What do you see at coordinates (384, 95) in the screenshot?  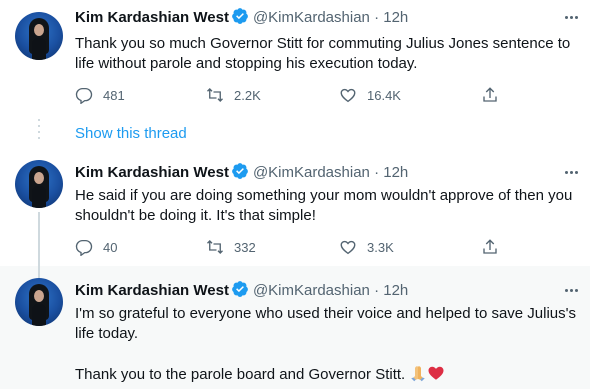 I see `like-count: 16.4K` at bounding box center [384, 95].